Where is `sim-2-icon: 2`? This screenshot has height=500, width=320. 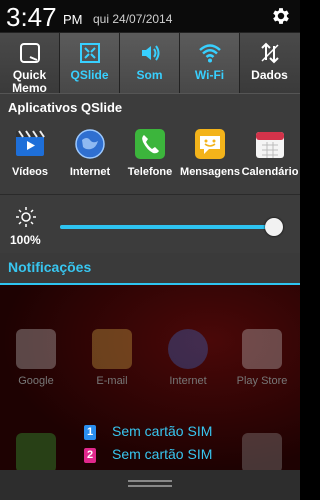
sim-2-icon: 2 is located at coordinates (90, 455).